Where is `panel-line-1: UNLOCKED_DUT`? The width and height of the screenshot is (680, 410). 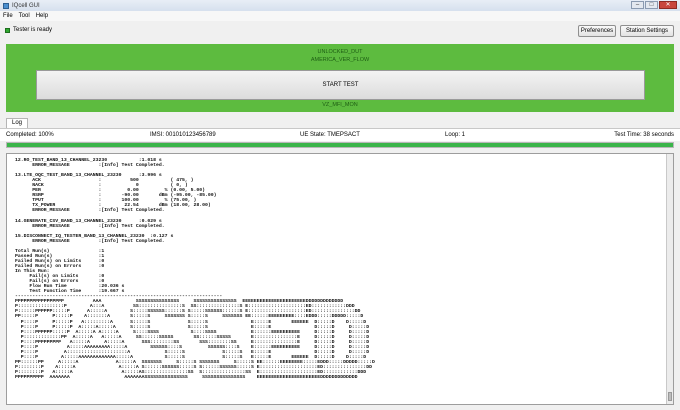
panel-line-1: UNLOCKED_DUT is located at coordinates (340, 52).